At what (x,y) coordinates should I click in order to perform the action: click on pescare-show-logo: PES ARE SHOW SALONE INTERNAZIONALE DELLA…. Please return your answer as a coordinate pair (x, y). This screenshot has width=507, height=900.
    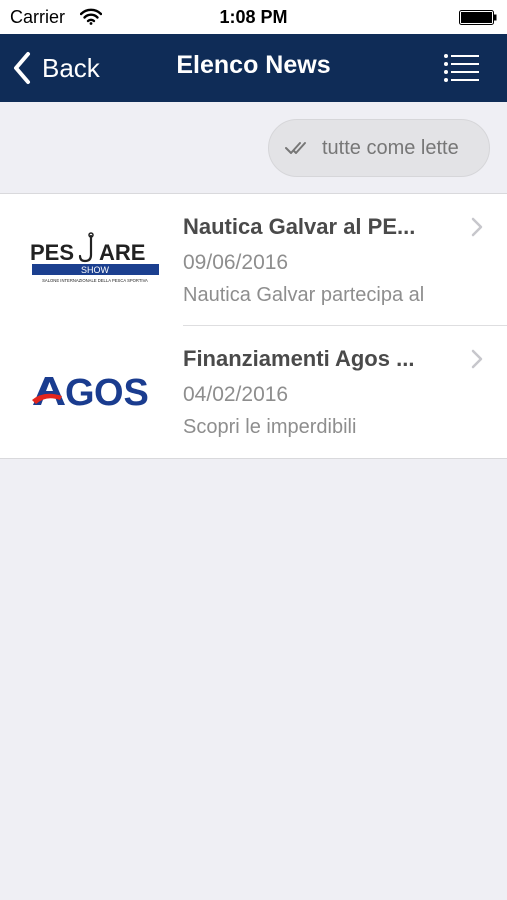
    Looking at the image, I should click on (94, 257).